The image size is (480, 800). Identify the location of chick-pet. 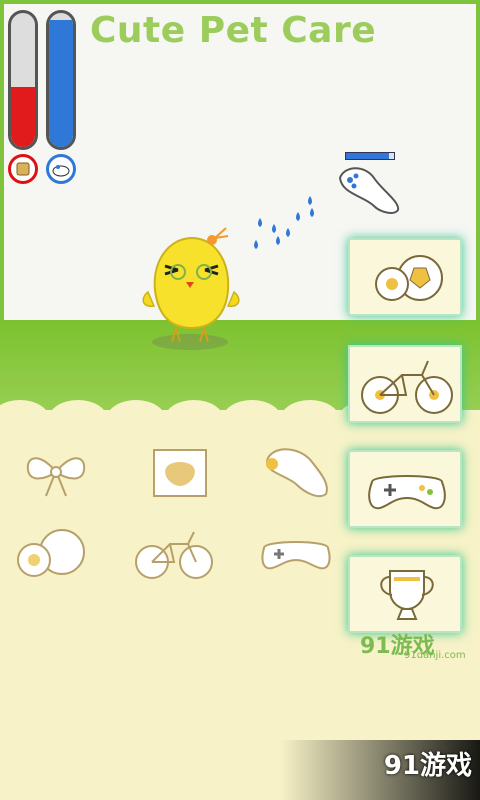
(190, 290).